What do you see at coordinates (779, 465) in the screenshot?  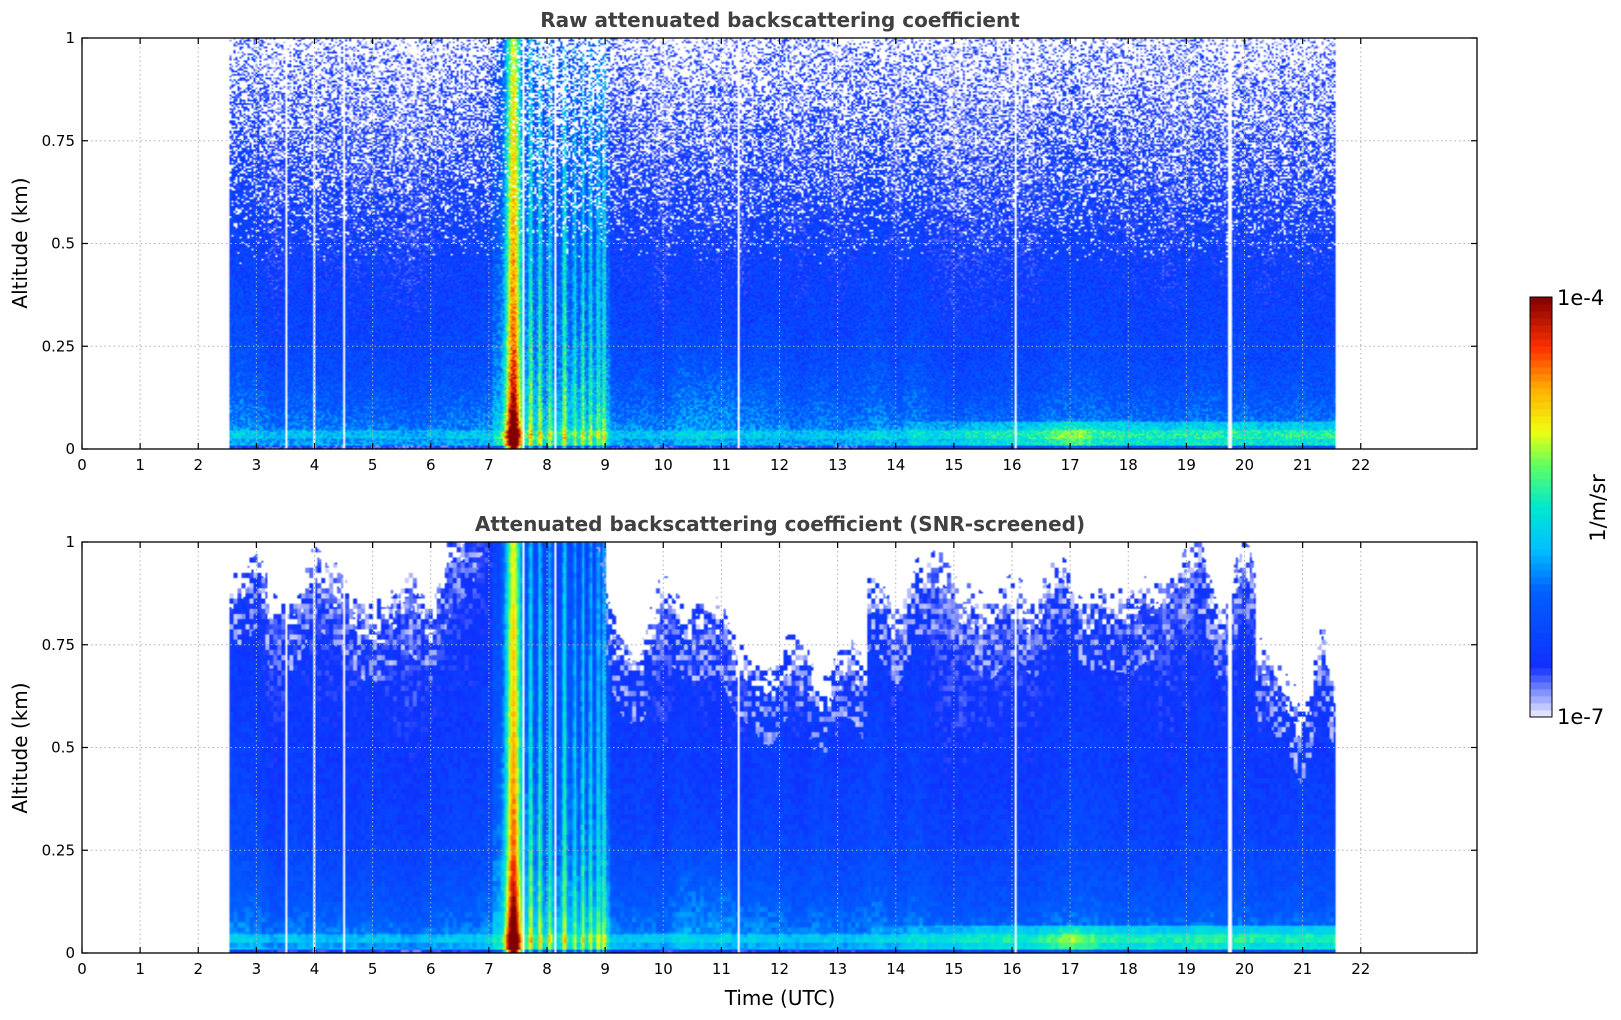 I see `x-tick-label: 12` at bounding box center [779, 465].